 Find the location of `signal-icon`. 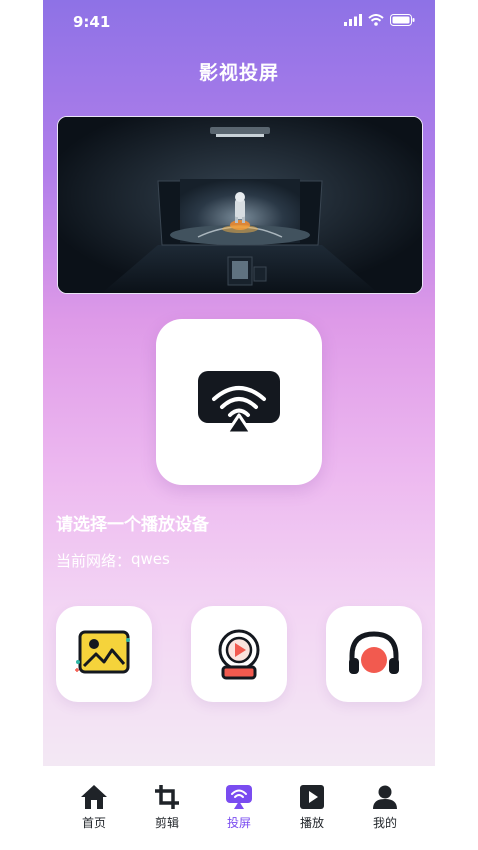

signal-icon is located at coordinates (353, 20).